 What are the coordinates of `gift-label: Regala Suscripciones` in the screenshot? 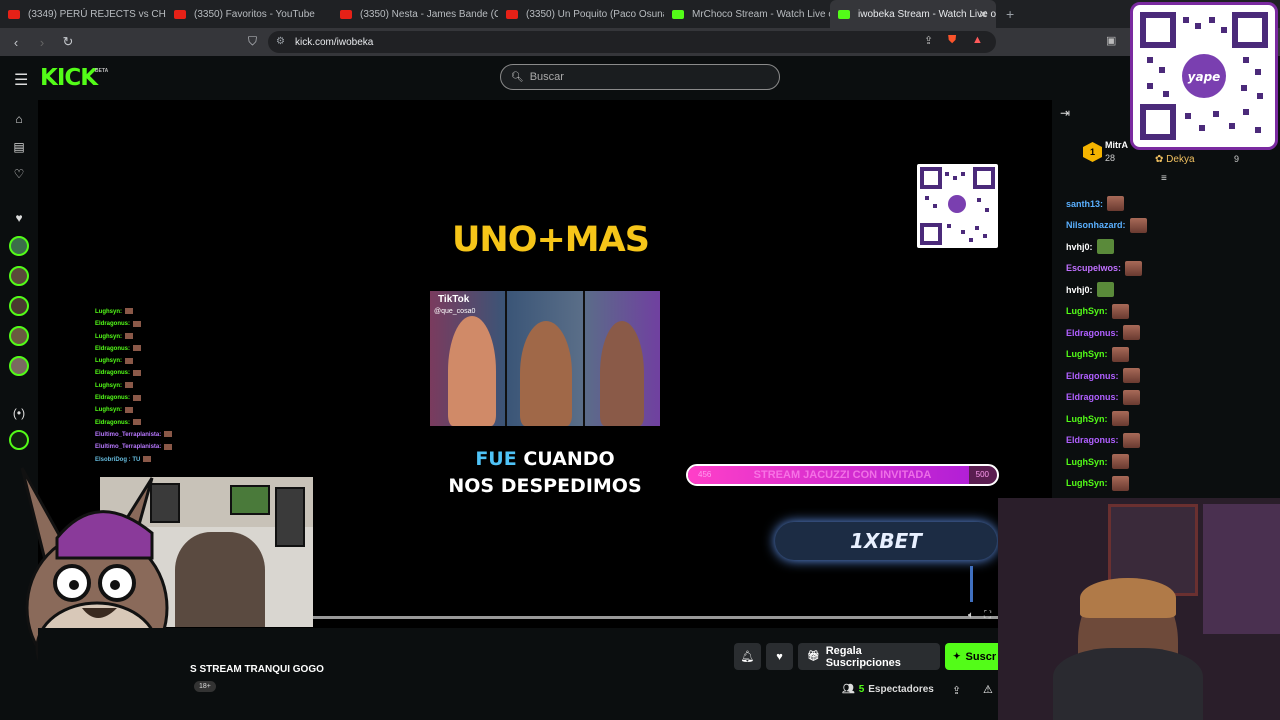 It's located at (863, 656).